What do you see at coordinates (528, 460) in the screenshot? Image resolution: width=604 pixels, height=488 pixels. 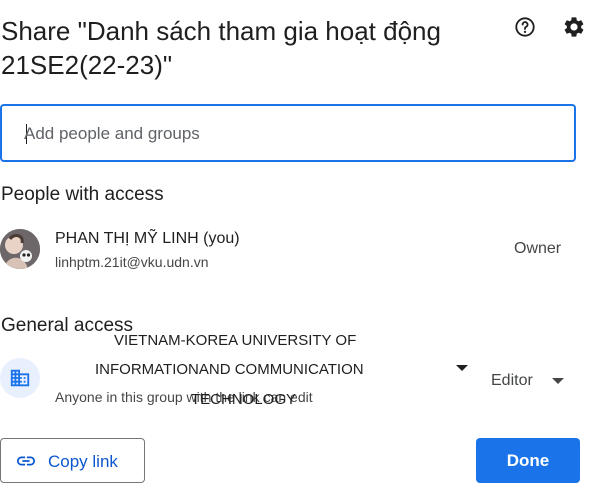 I see `done-button: Done` at bounding box center [528, 460].